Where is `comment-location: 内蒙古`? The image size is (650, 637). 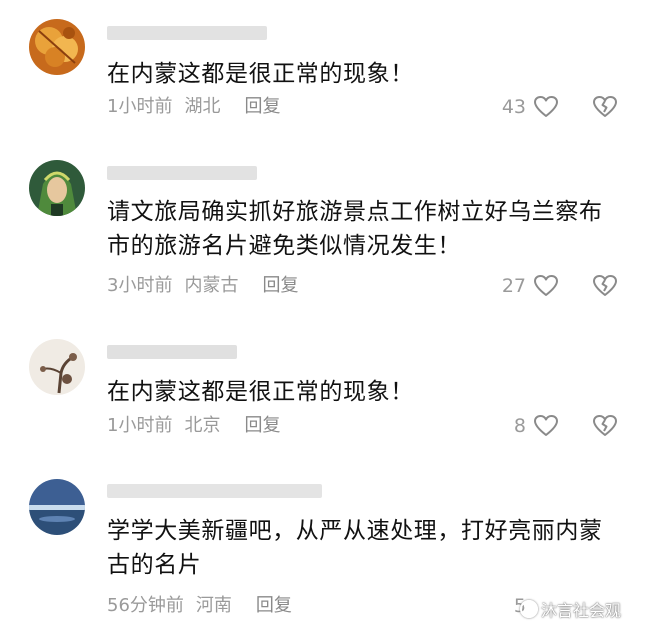
comment-location: 内蒙古 is located at coordinates (211, 285).